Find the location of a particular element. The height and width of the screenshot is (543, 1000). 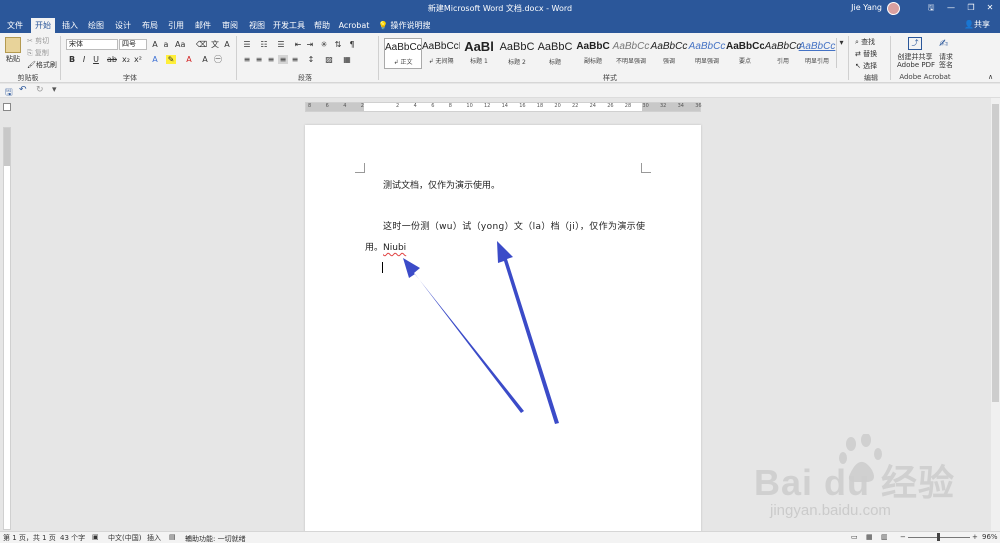

change-case-icon: Aa is located at coordinates (180, 44).